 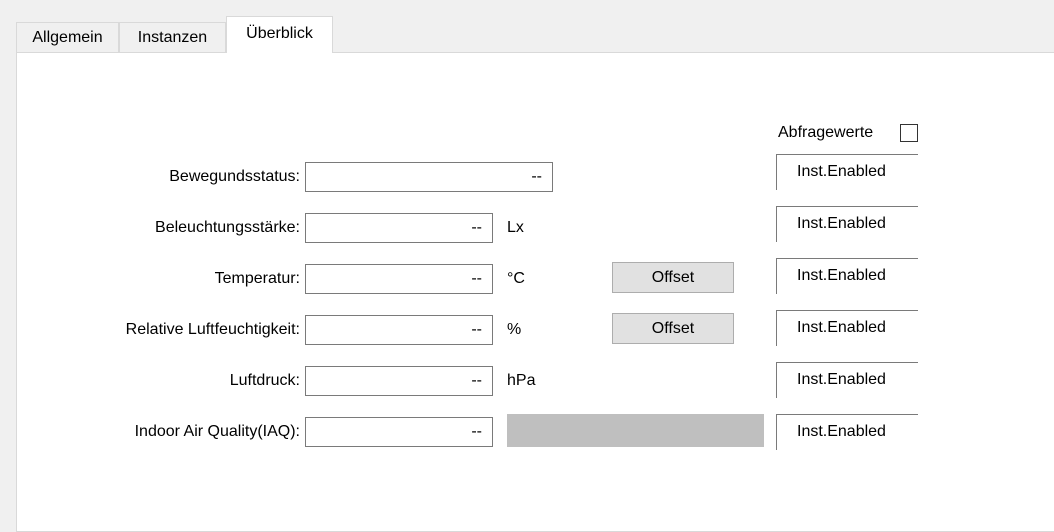 What do you see at coordinates (429, 177) in the screenshot?
I see `motion-status-field: --` at bounding box center [429, 177].